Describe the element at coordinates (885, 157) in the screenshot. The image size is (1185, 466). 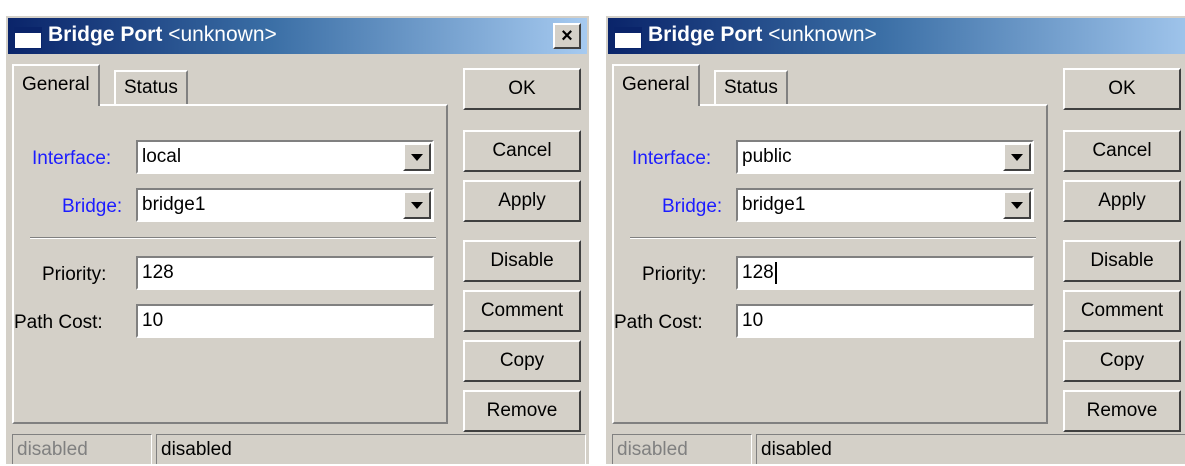
I see `interface-dropdown: public` at that location.